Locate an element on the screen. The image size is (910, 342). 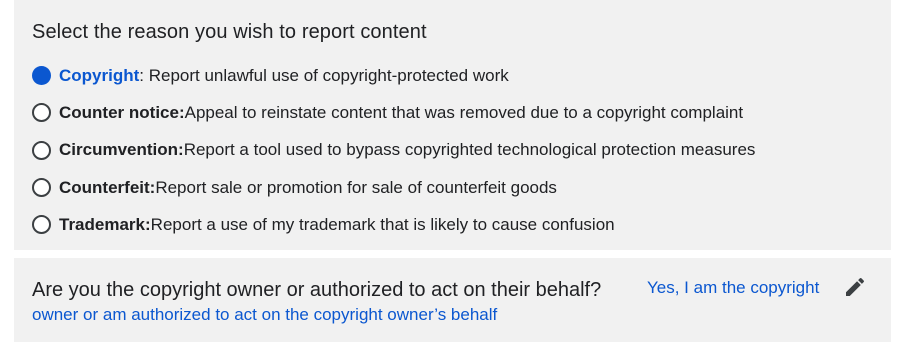
option-name: Copyright is located at coordinates (99, 75).